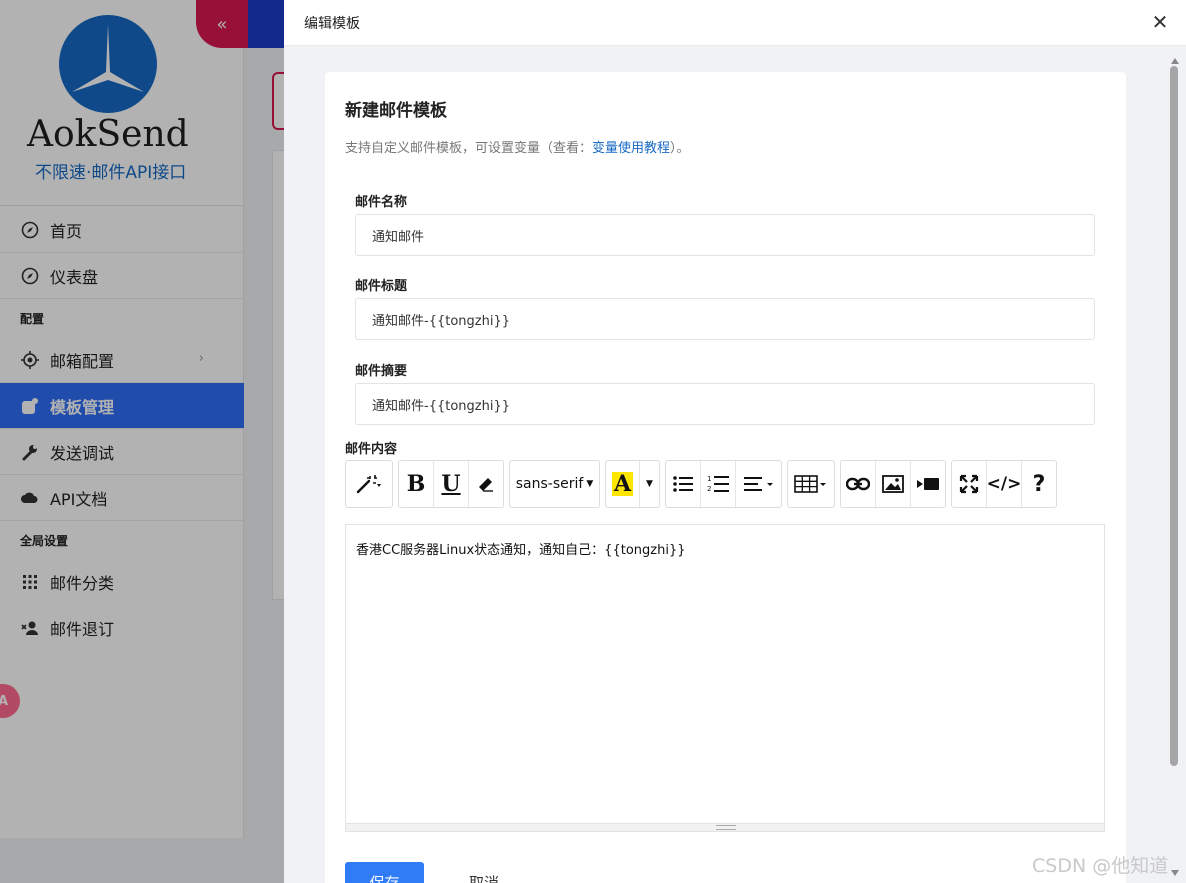  I want to click on image-icon, so click(893, 484).